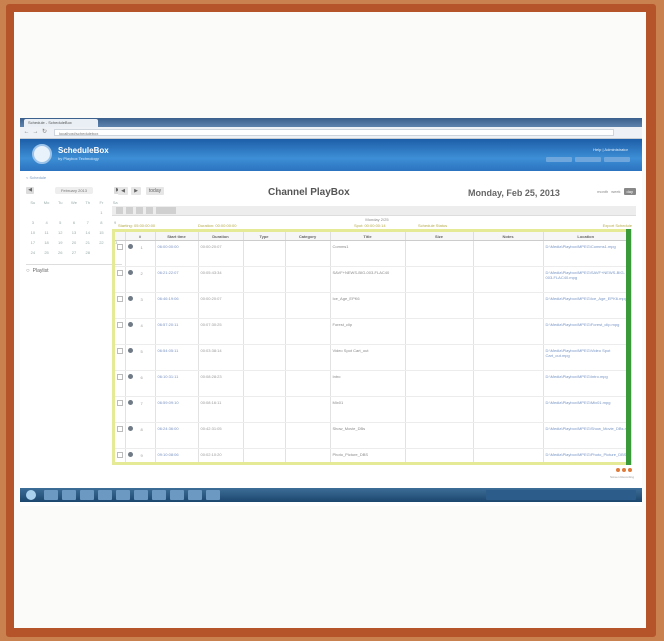 The image size is (664, 641). I want to click on column-header: Category, so click(308, 236).